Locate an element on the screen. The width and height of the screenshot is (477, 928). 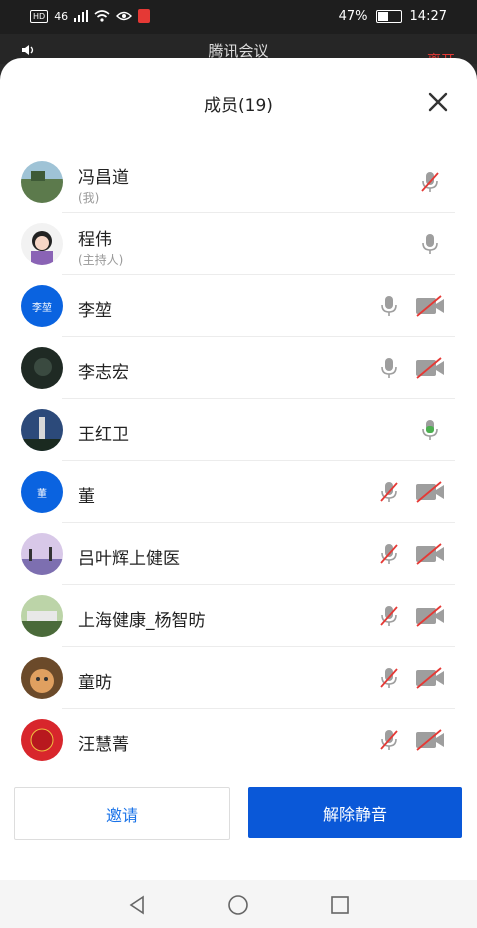
member-name: 童昉 is located at coordinates (95, 683).